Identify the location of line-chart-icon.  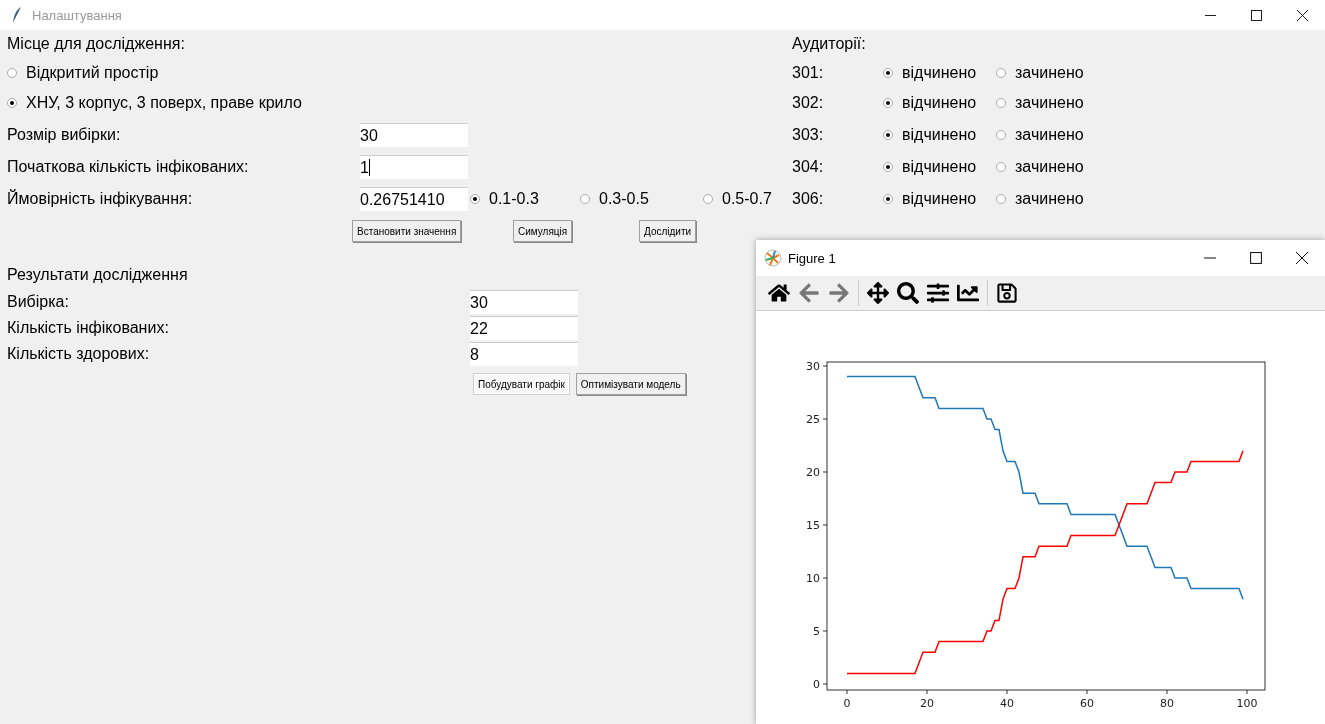
(968, 293).